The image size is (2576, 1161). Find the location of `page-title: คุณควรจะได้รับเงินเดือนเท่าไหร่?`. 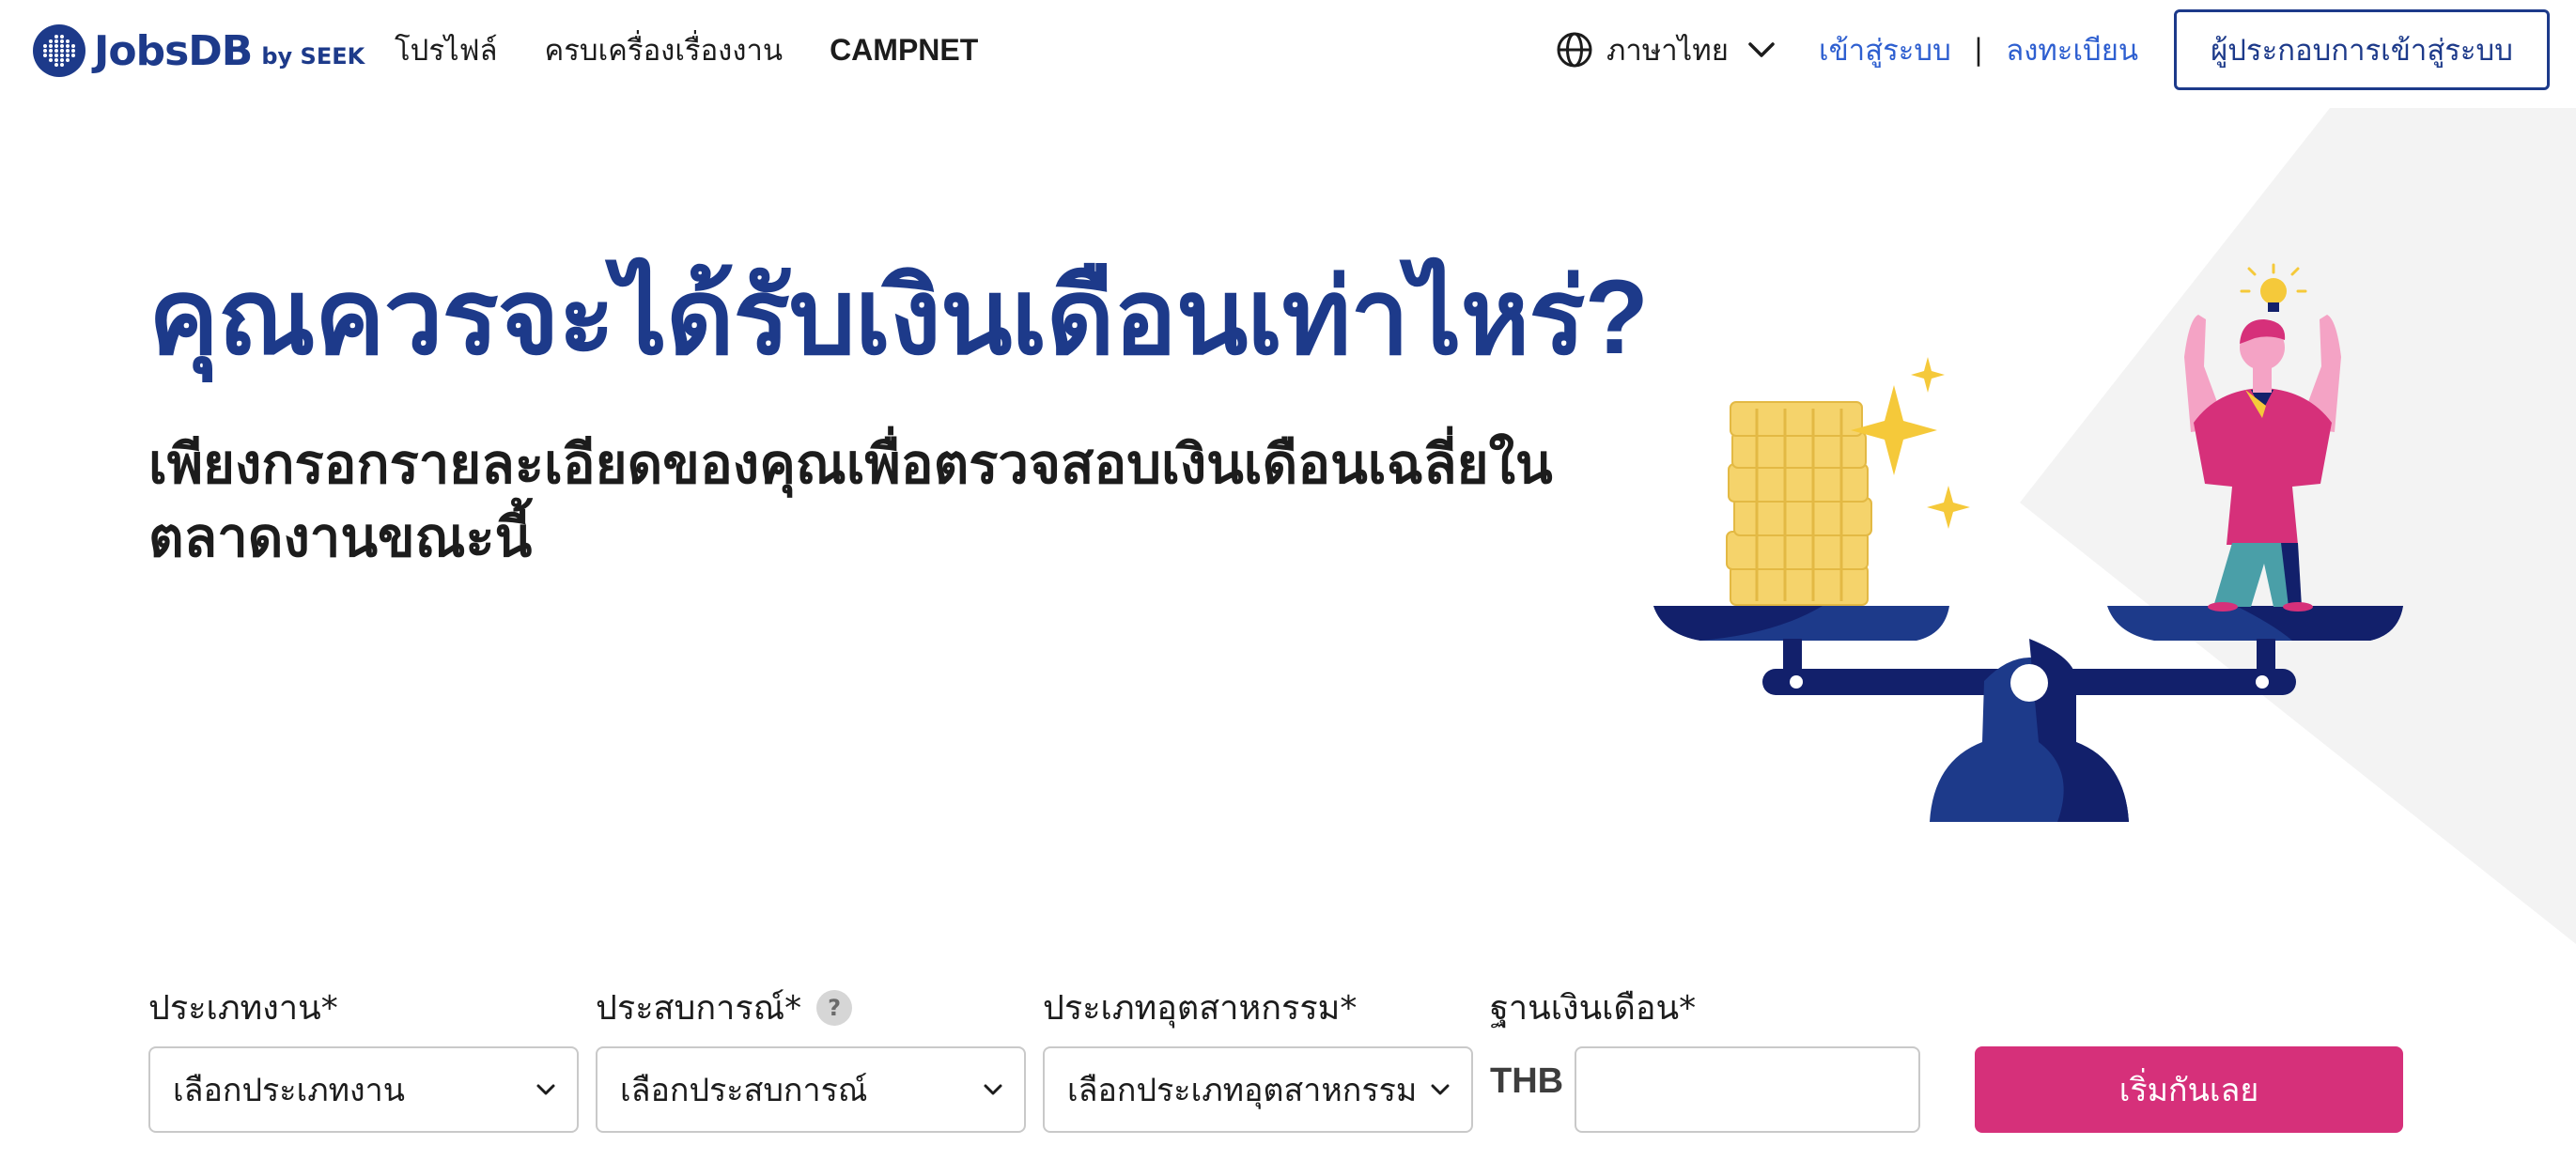

page-title: คุณควรจะได้รับเงินเดือนเท่าไหร่? is located at coordinates (898, 317).